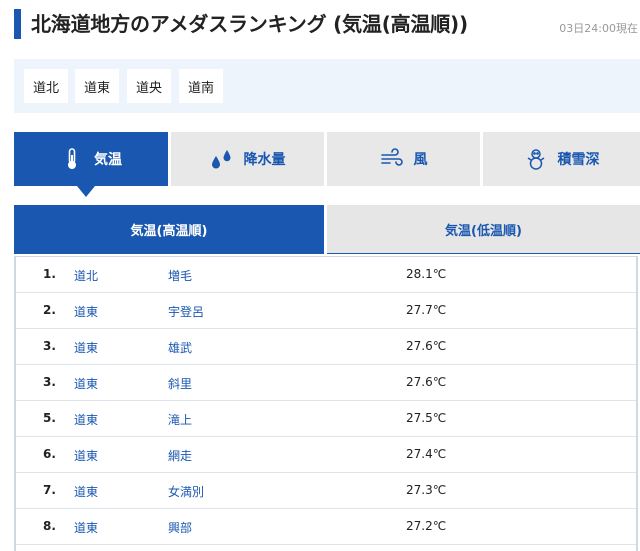 This screenshot has height=551, width=640. I want to click on table-row: 6. 道東 網走 27.4℃, so click(326, 455).